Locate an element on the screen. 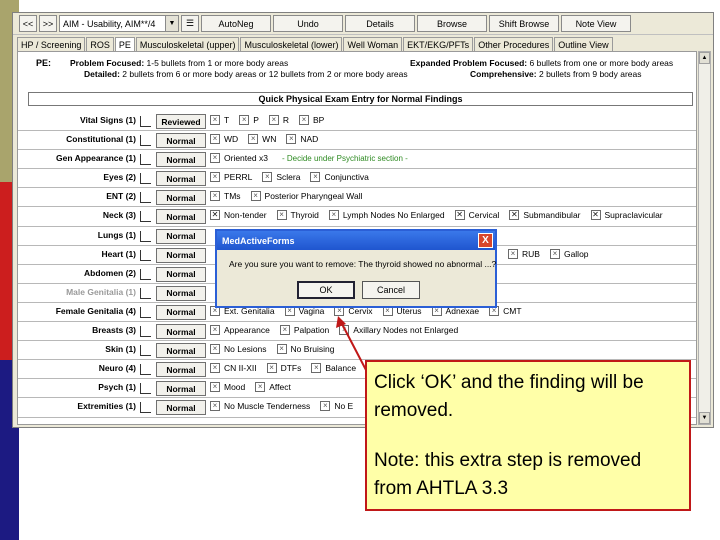 This screenshot has width=720, height=540. finding-item: × WD is located at coordinates (224, 139).